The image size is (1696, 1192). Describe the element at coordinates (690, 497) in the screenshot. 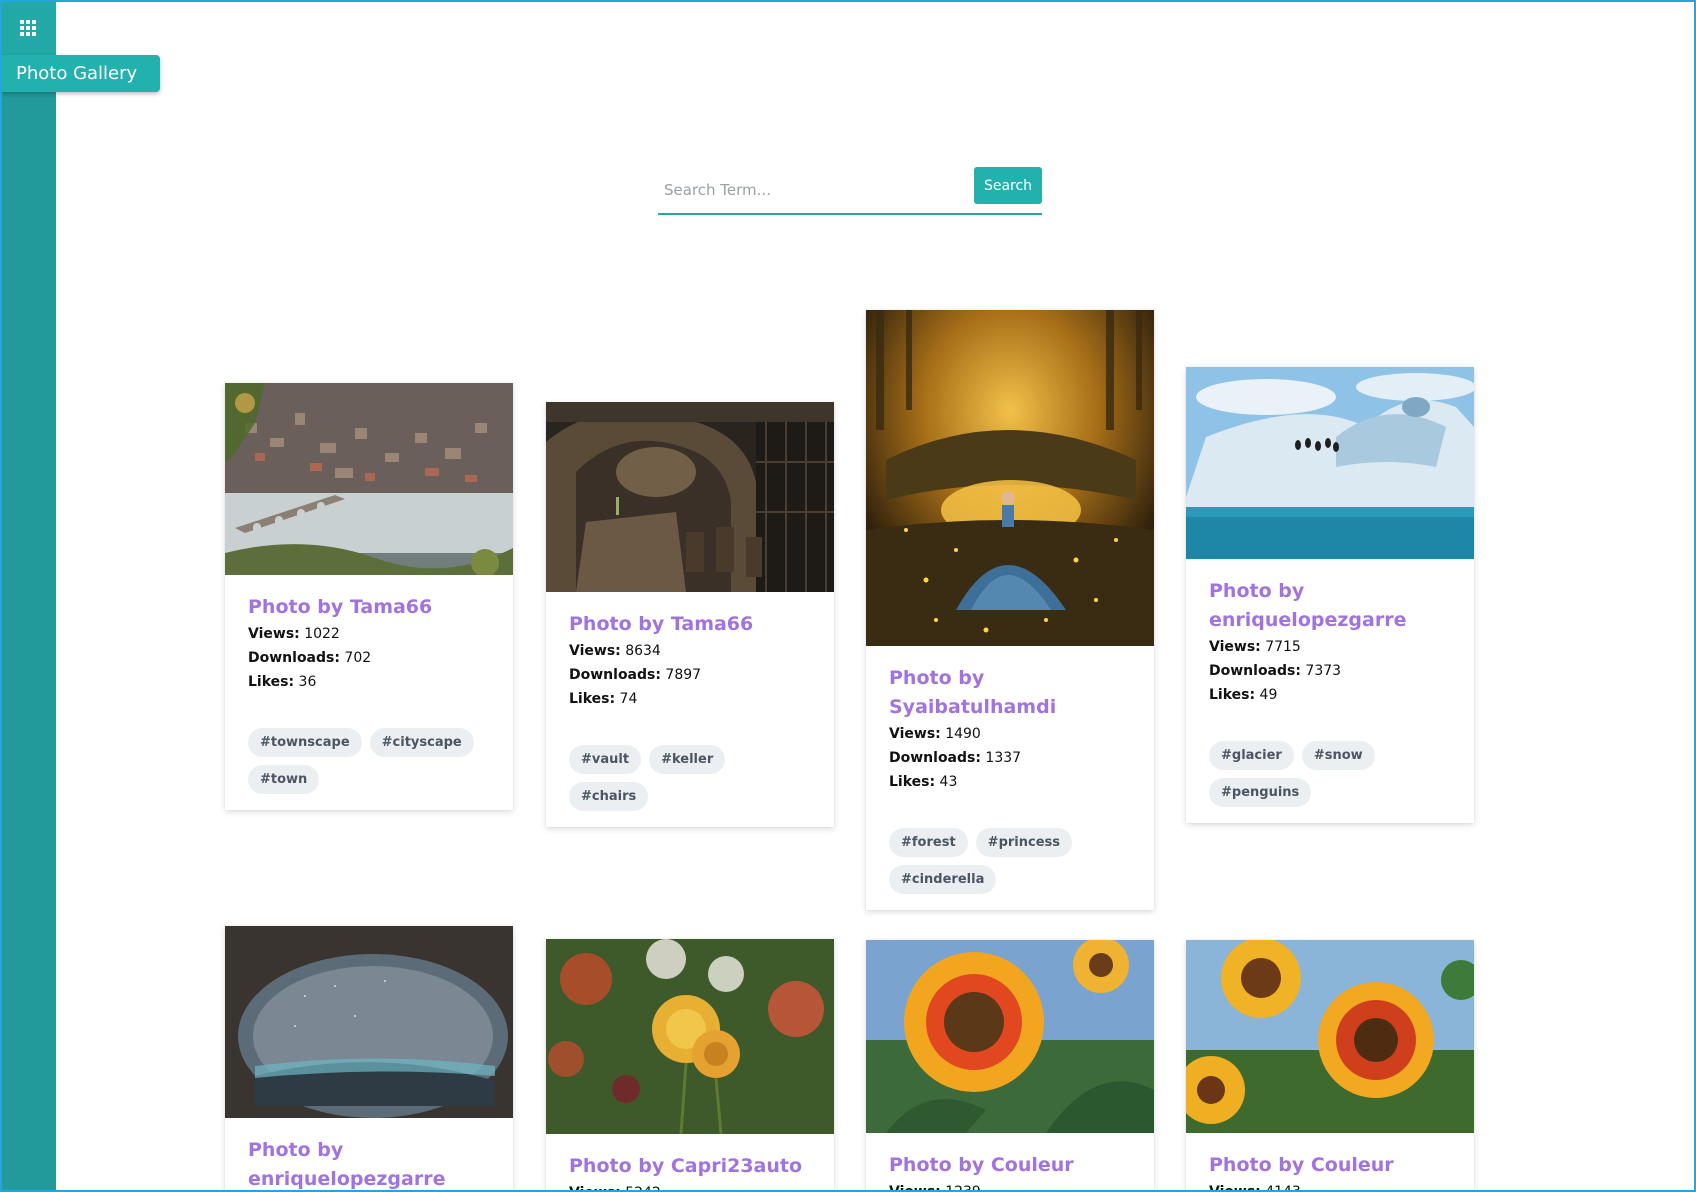

I see `vault-photo` at that location.